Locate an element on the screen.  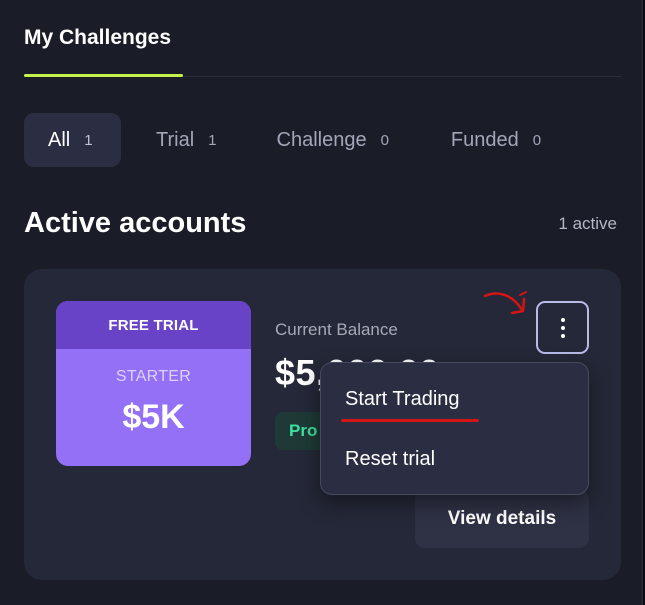
filter-label: Funded is located at coordinates (484, 139).